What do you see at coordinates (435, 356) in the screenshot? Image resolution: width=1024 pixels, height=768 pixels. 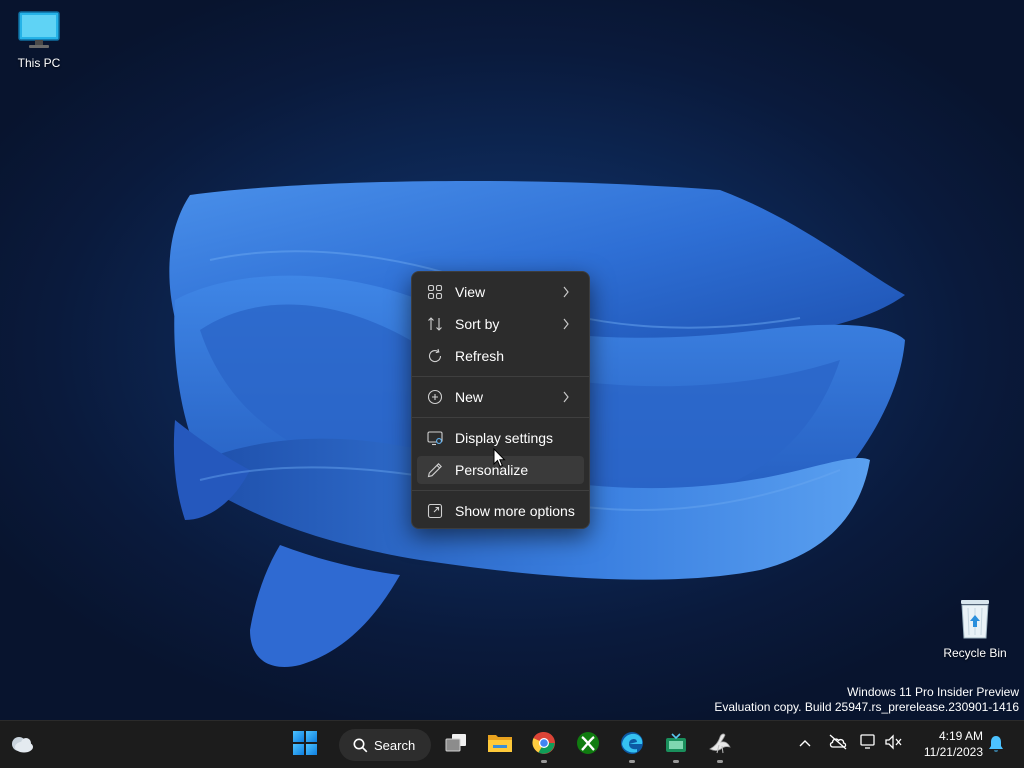 I see `refresh-icon` at bounding box center [435, 356].